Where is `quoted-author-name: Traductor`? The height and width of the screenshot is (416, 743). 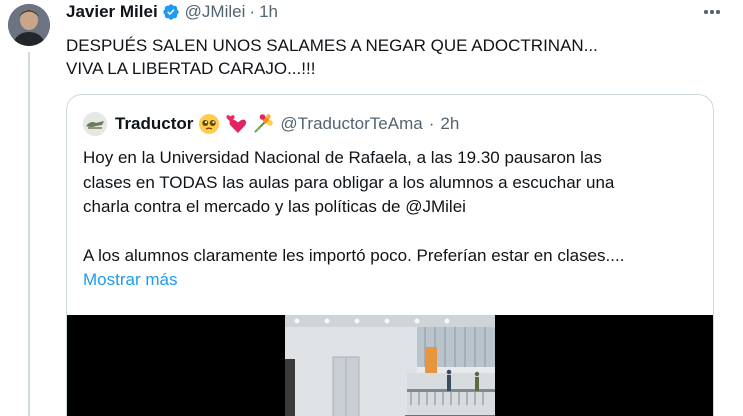 quoted-author-name: Traductor is located at coordinates (154, 123).